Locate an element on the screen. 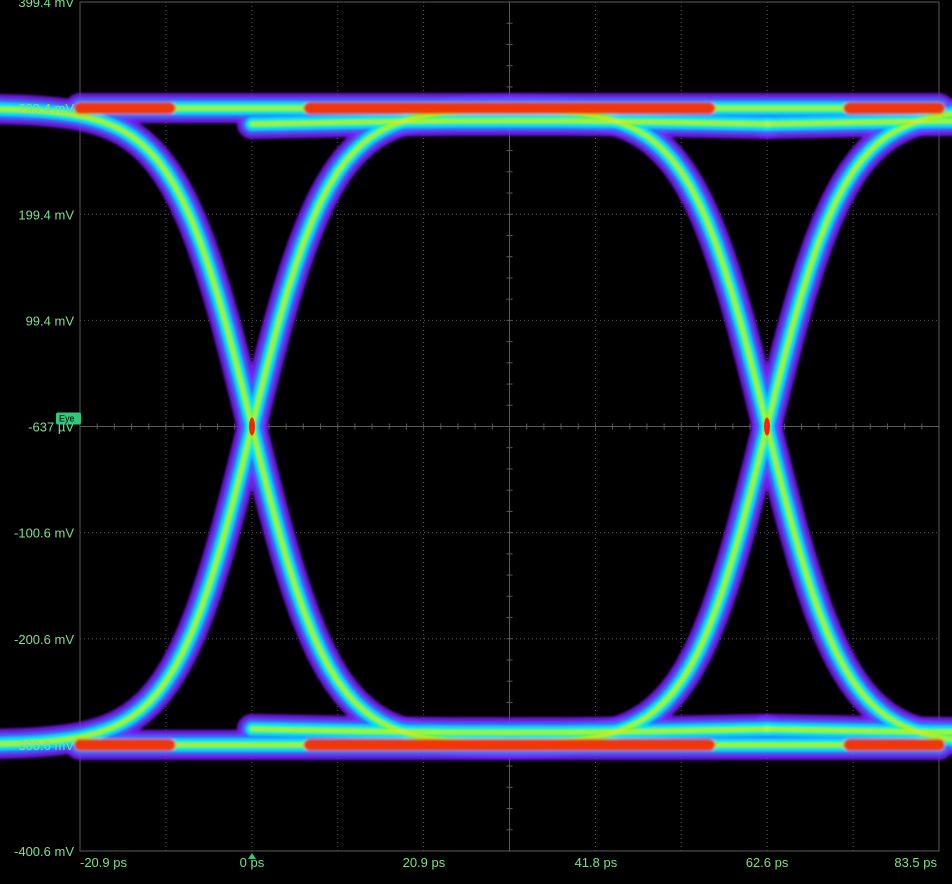 The image size is (952, 884). x-axis-labels: -20.9 ps 0 ps 20.9 ps 41.8 ps 62.6 ps 83.5 ps is located at coordinates (508, 862).